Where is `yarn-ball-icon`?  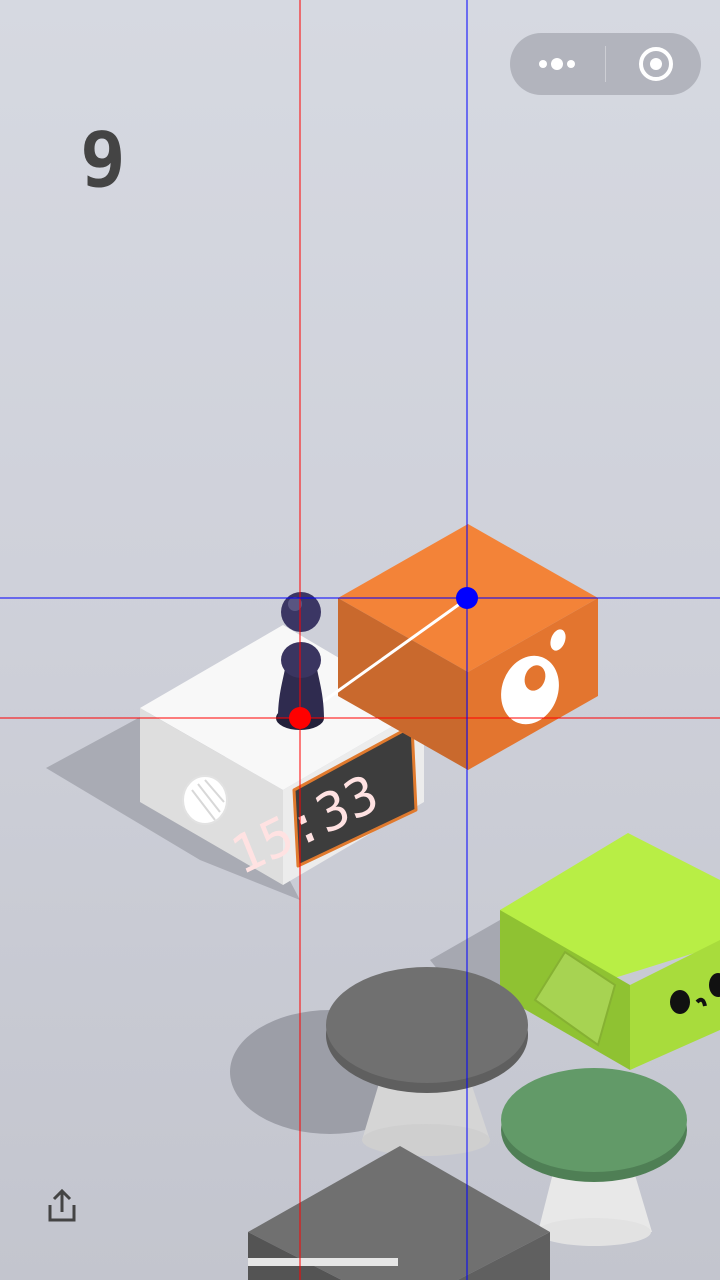
yarn-ball-icon is located at coordinates (205, 800).